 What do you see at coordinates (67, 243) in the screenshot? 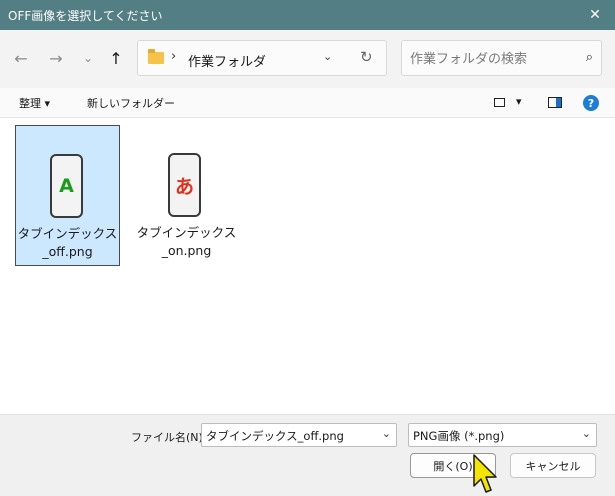
I see `file-name: タブインデックス _off.png` at bounding box center [67, 243].